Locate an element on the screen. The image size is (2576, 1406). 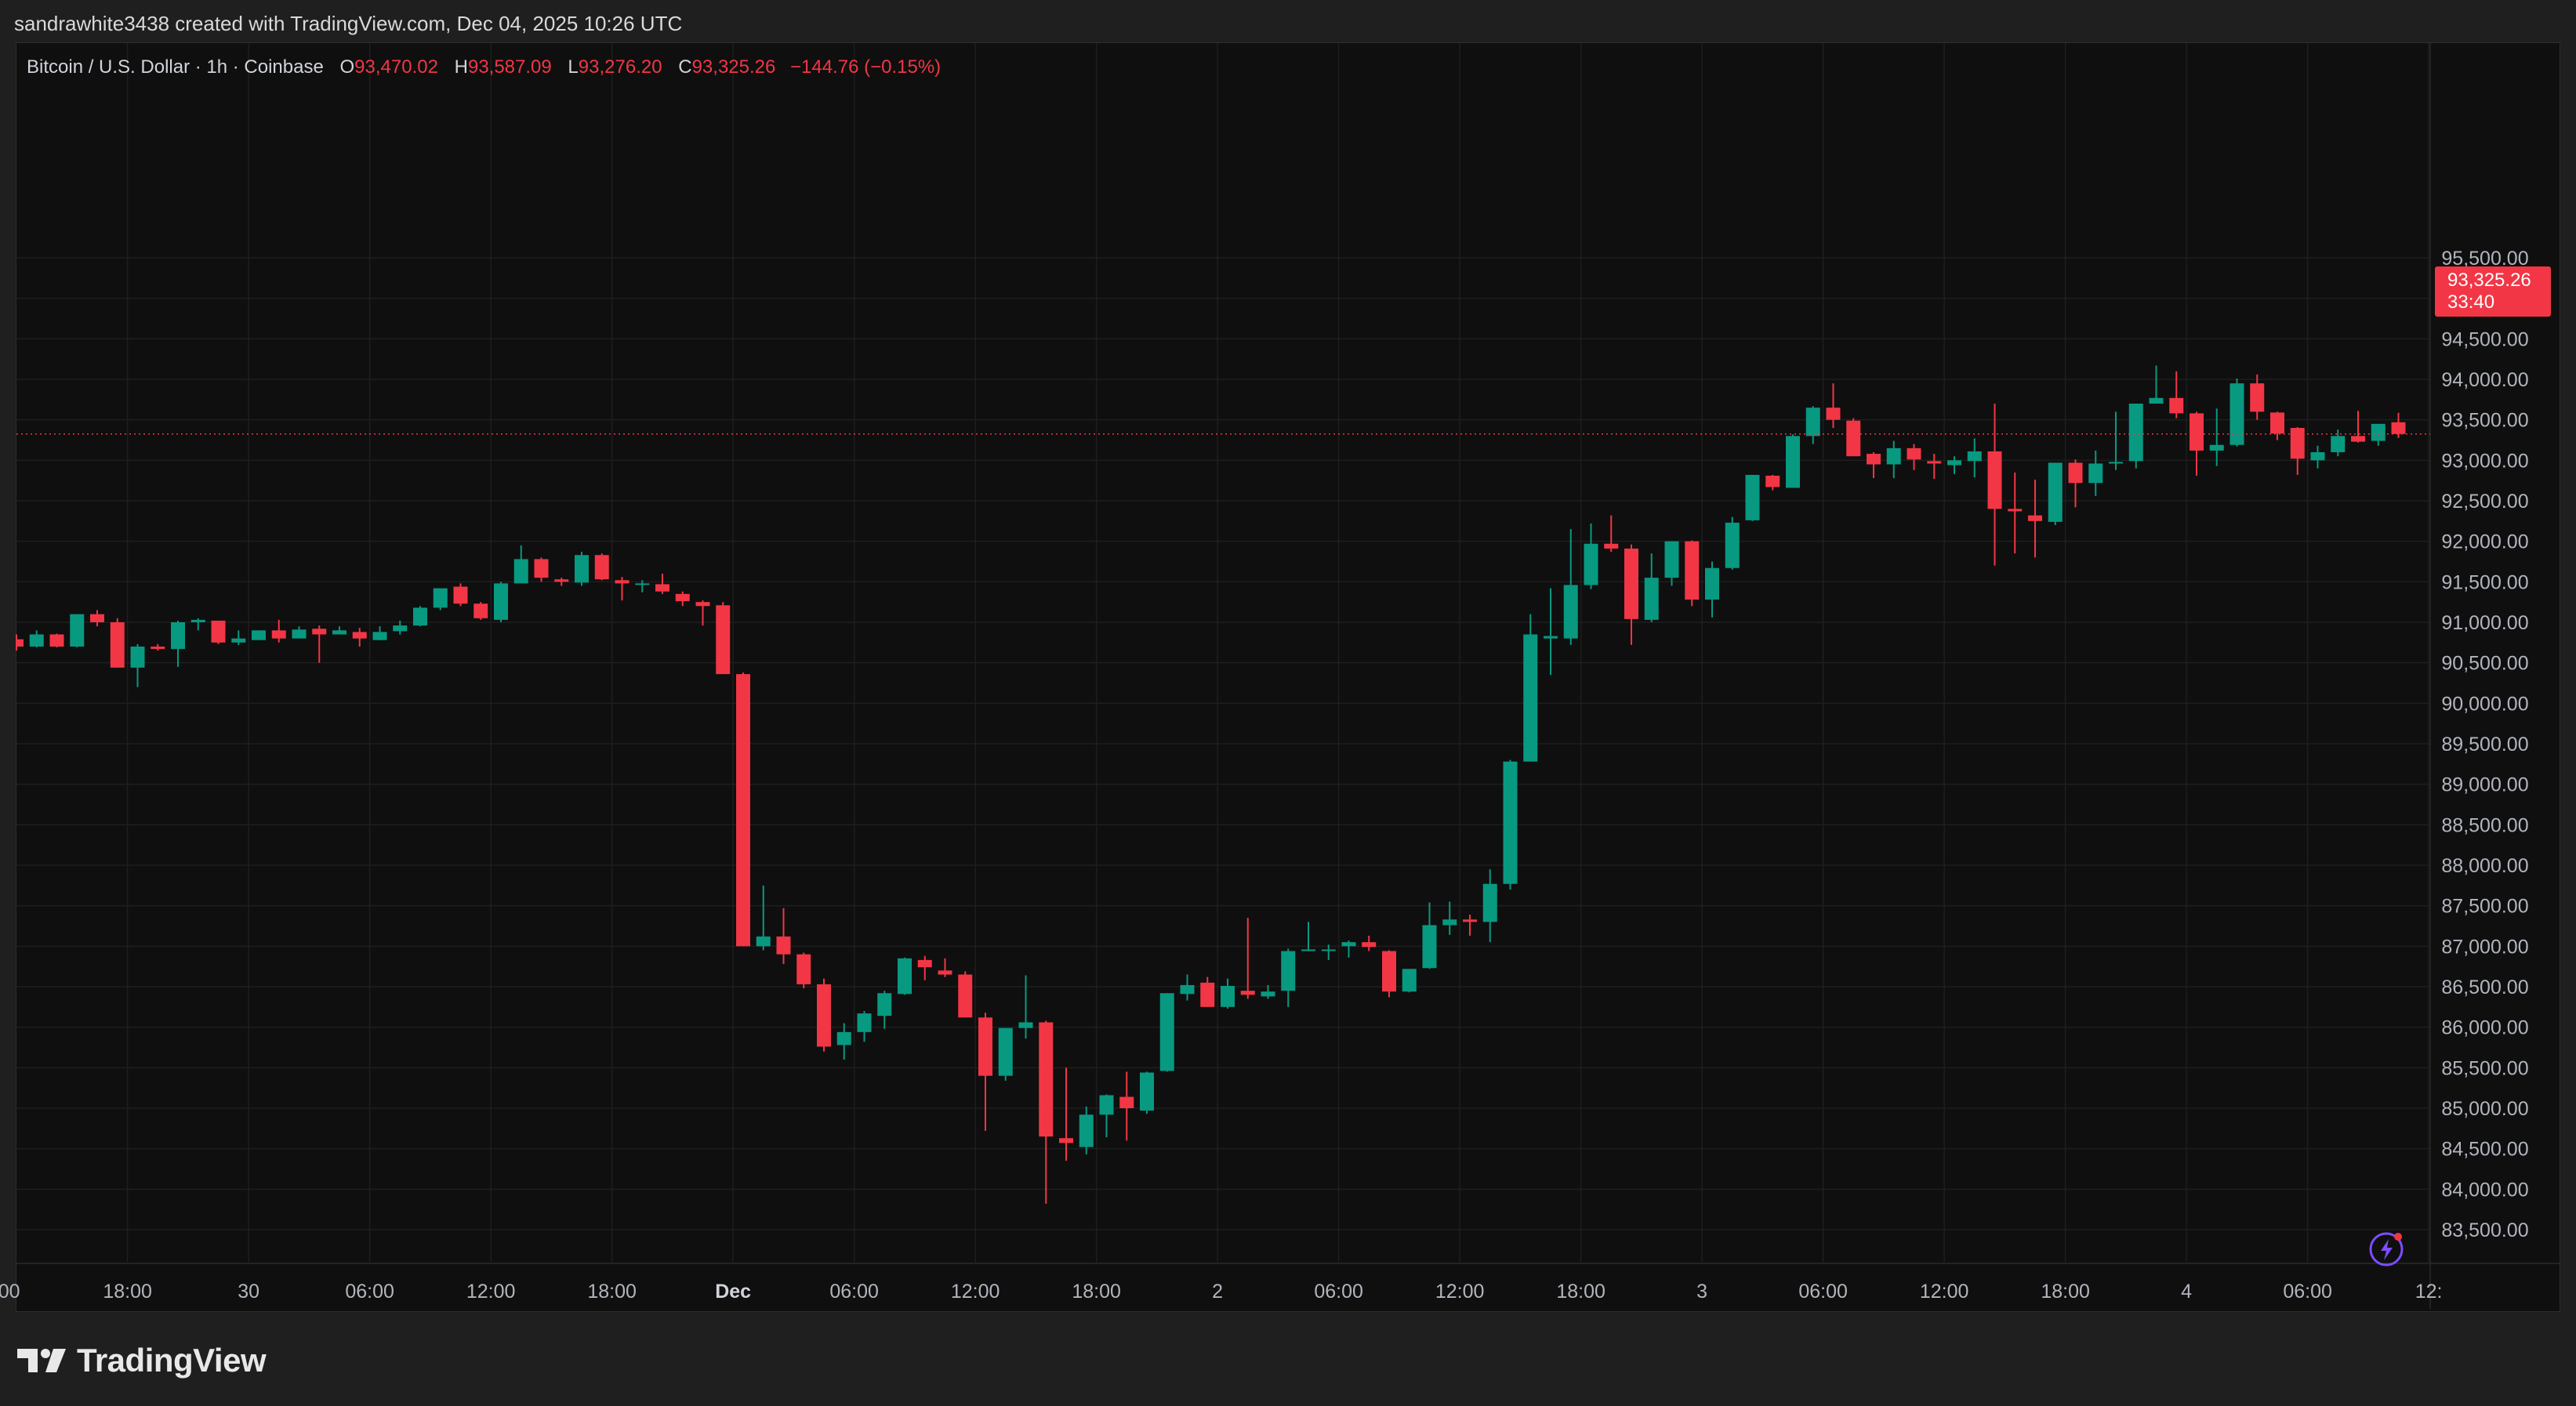
tradingview-logo: TradingView is located at coordinates (142, 1360).